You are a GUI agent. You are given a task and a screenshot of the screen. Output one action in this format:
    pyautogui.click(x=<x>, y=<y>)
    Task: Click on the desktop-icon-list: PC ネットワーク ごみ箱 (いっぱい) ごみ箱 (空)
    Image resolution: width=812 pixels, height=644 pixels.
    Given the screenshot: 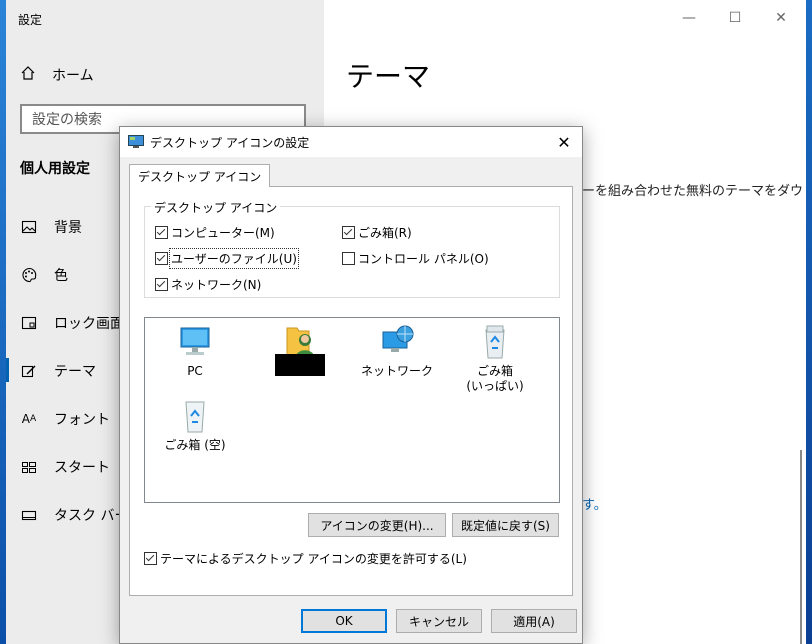 What is the action you would take?
    pyautogui.click(x=352, y=410)
    